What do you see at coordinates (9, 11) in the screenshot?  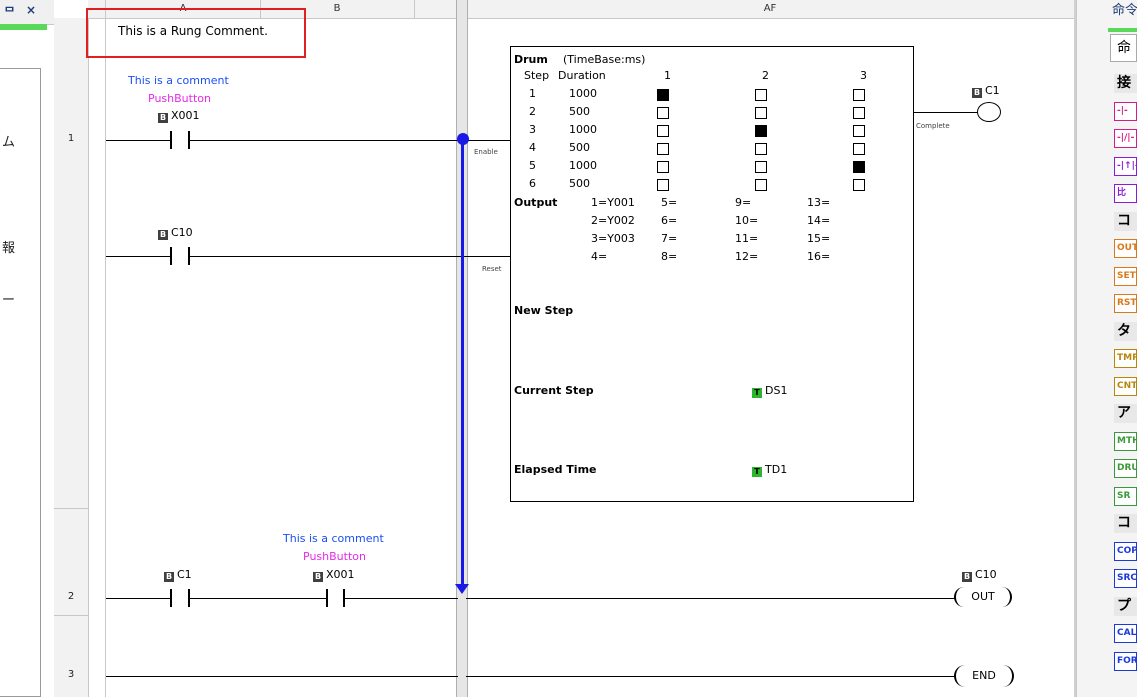 I see `pin-icon: ᄆ` at bounding box center [9, 11].